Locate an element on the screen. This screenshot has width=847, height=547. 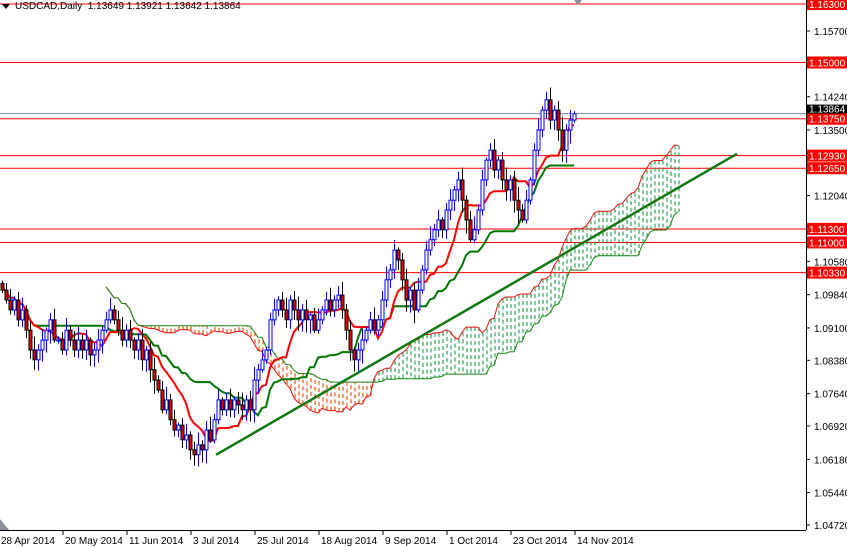
ohlc-values: 1.13649 1.13921 1.13642 1.13864 is located at coordinates (164, 6).